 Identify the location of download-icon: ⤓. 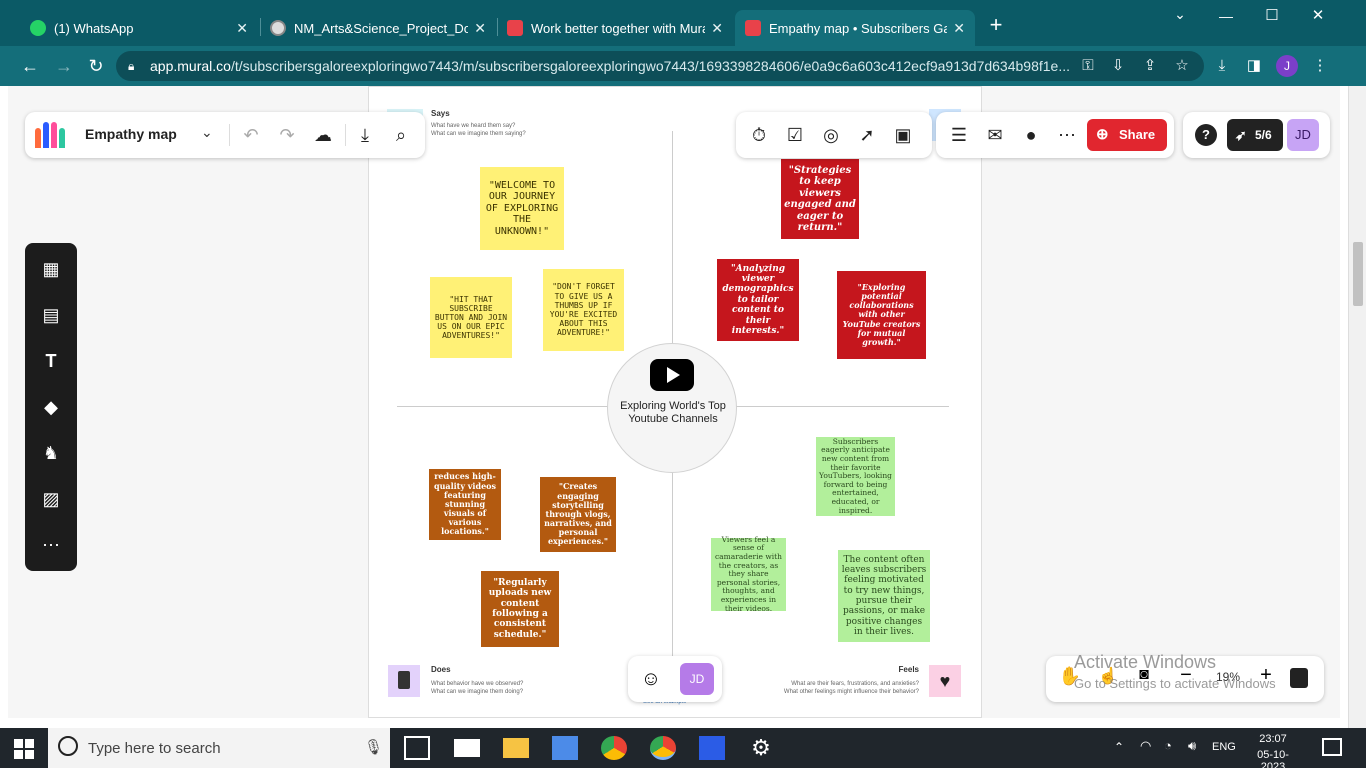
(365, 135).